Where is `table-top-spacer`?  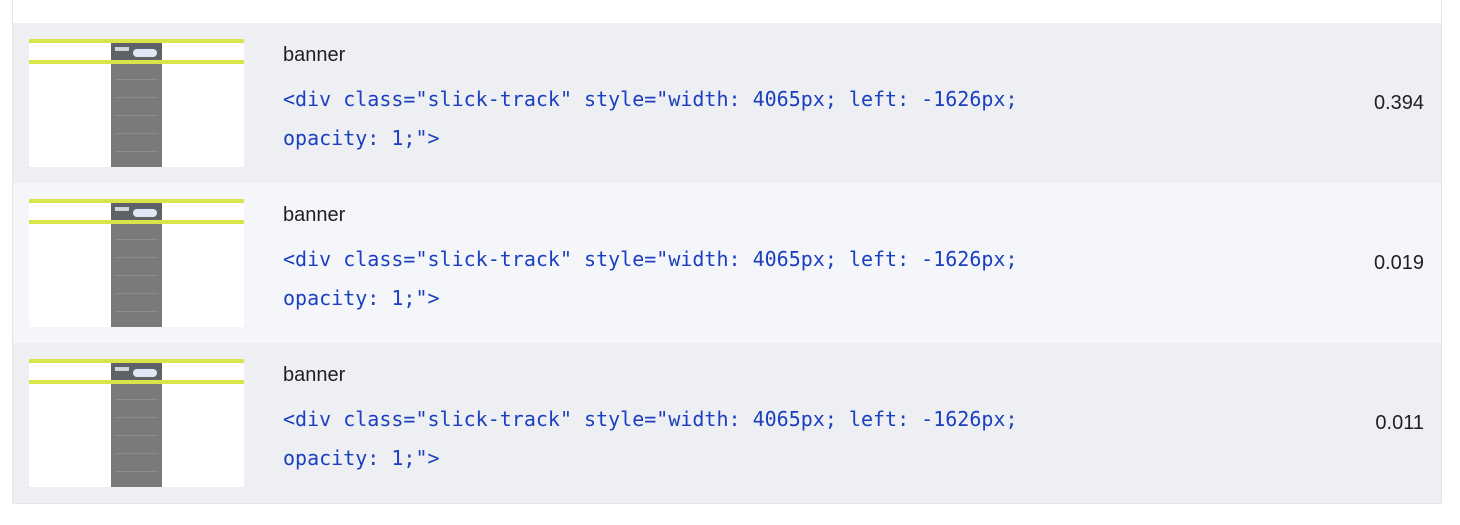 table-top-spacer is located at coordinates (727, 11).